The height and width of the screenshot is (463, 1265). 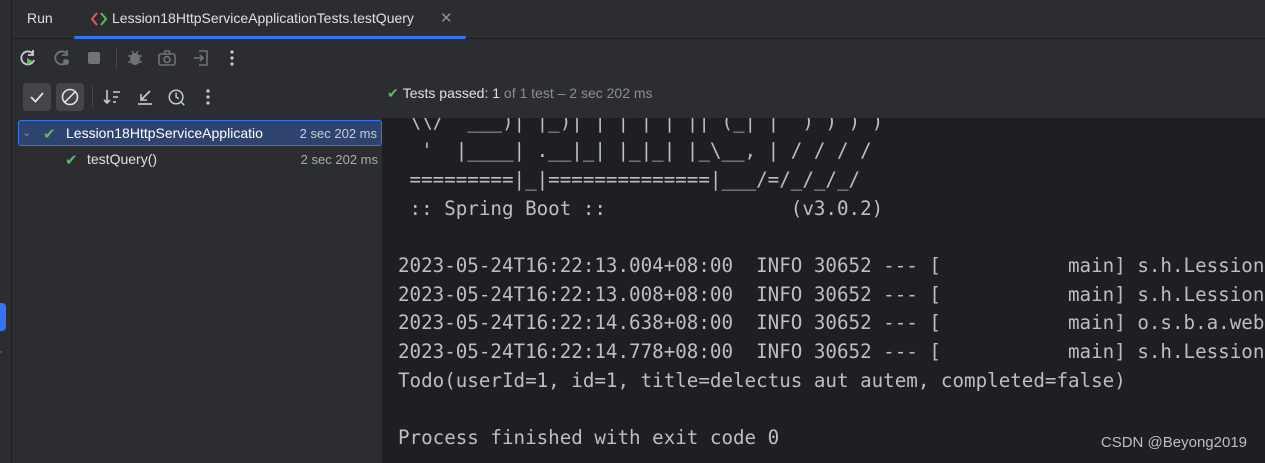 What do you see at coordinates (99, 19) in the screenshot?
I see `test-config-icon` at bounding box center [99, 19].